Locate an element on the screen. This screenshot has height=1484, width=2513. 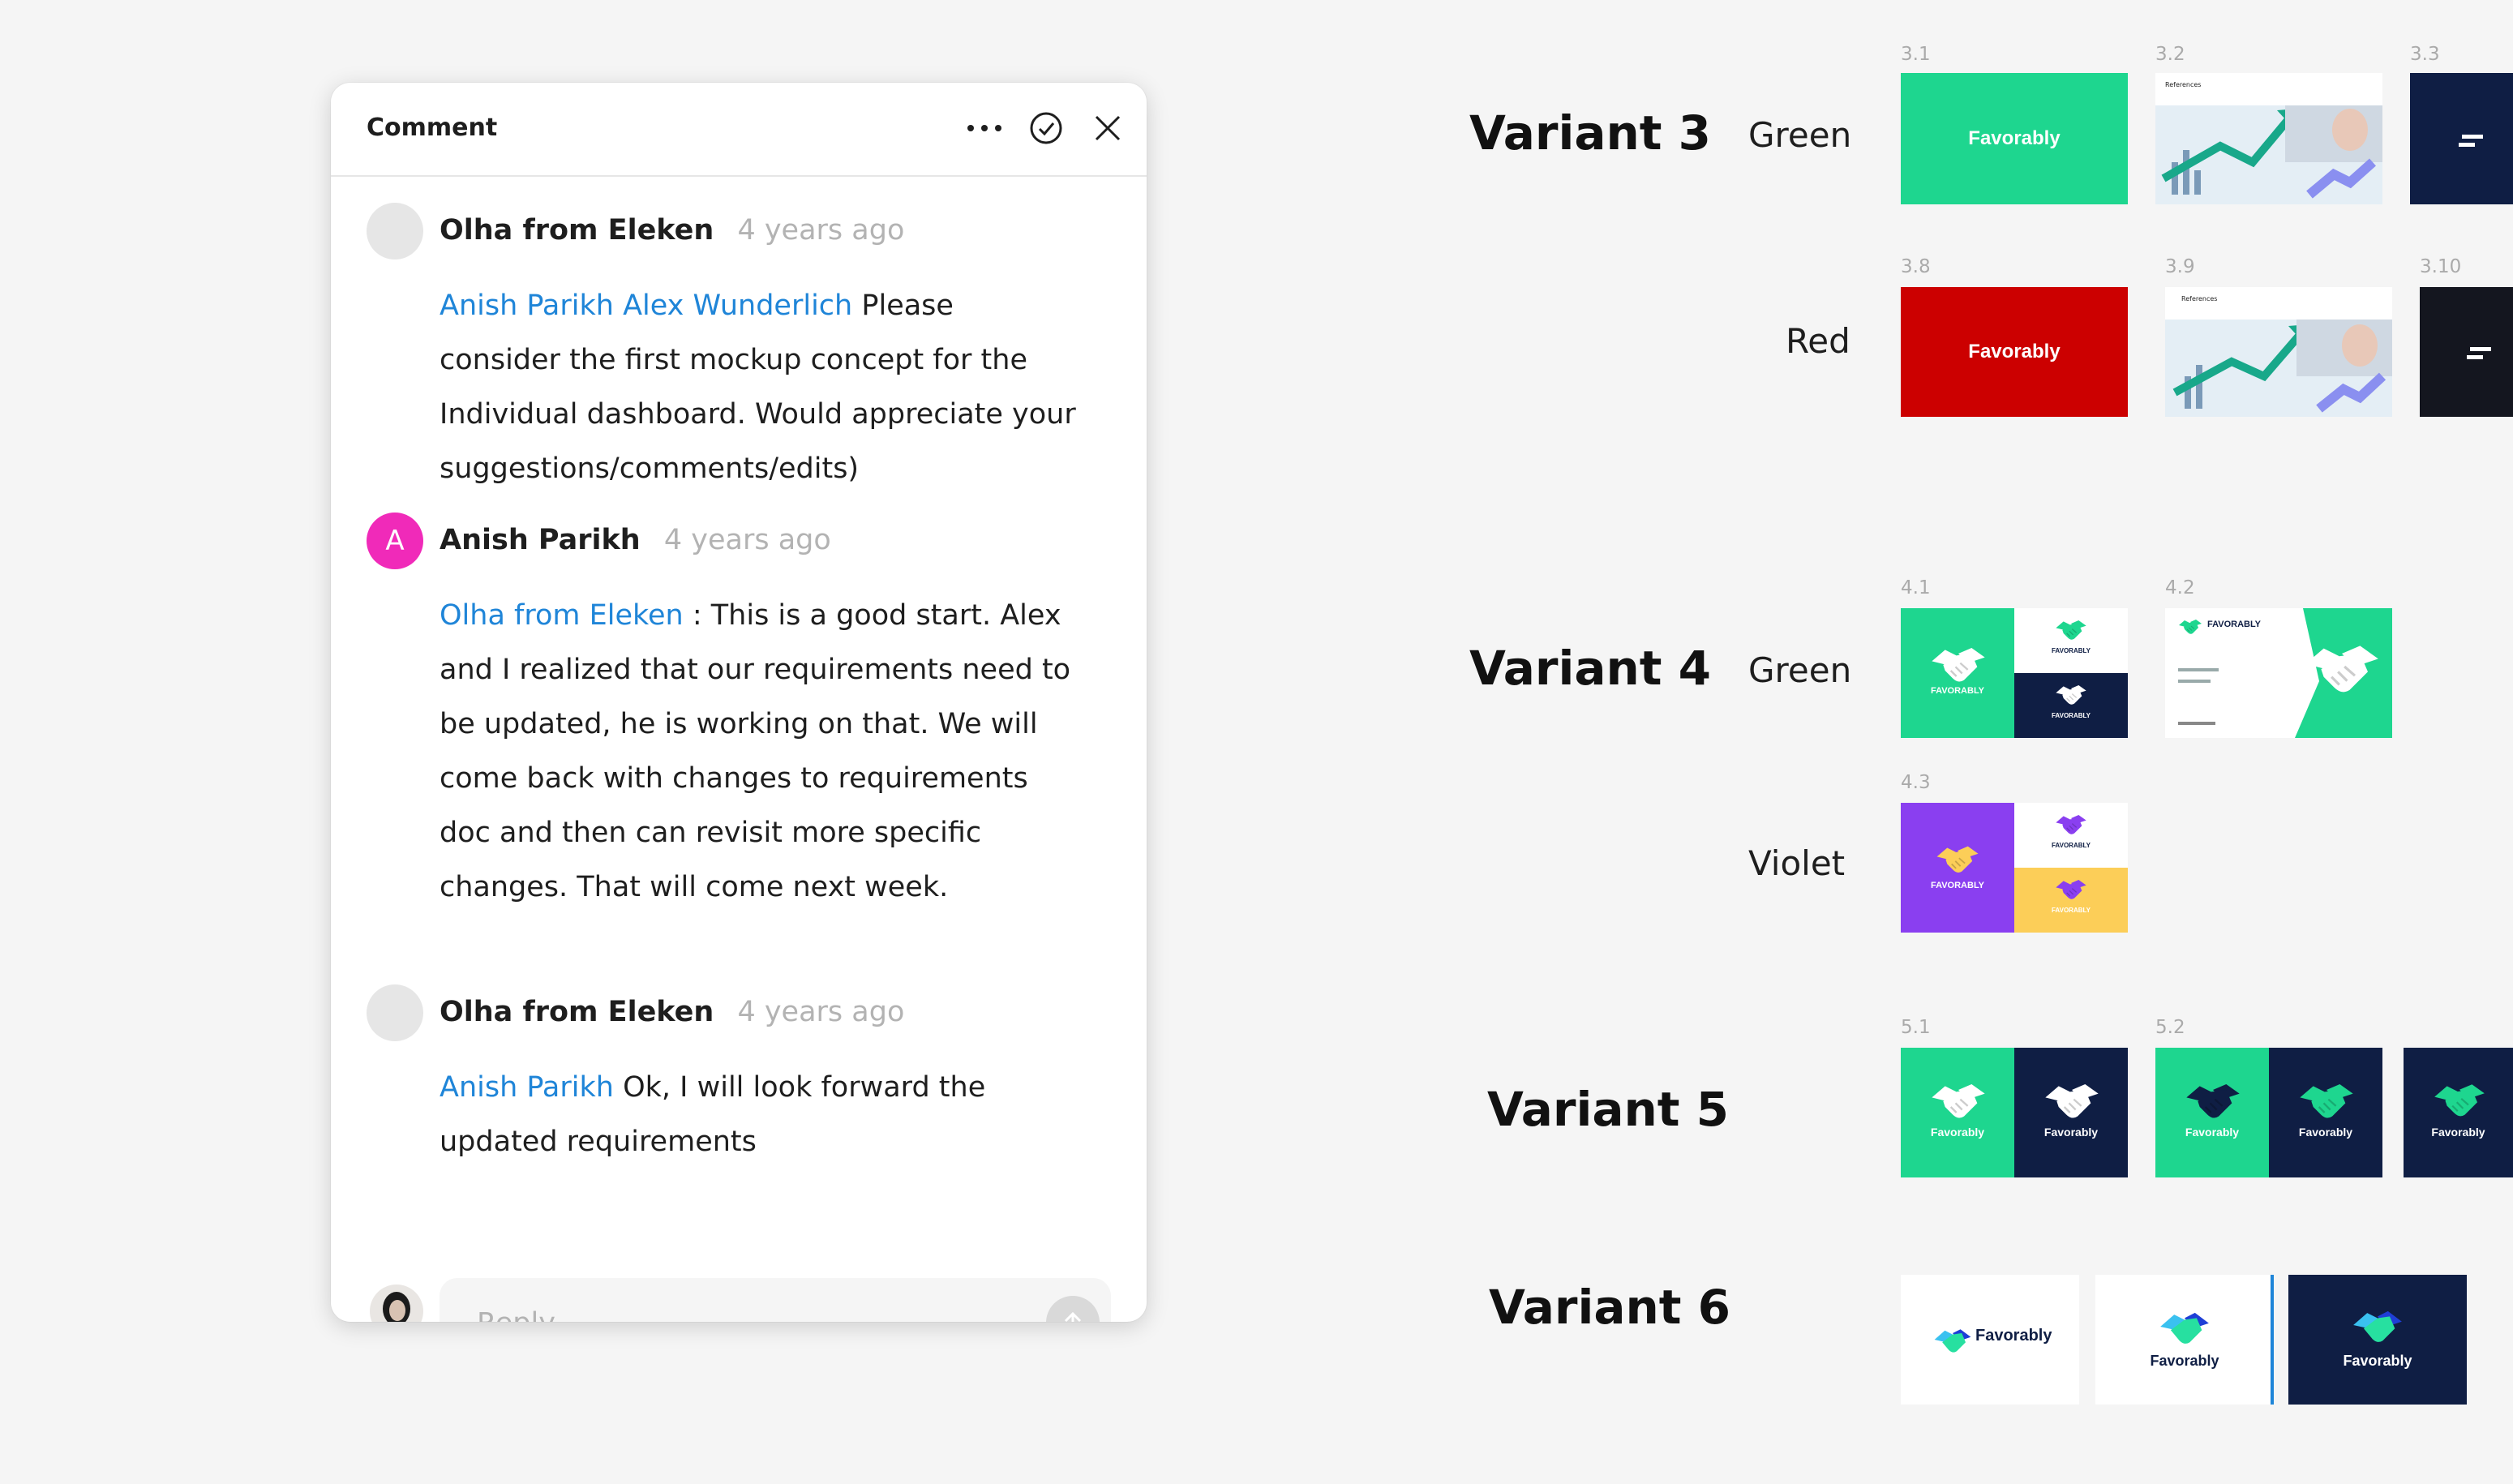
current-user-avatar is located at coordinates (396, 1303).